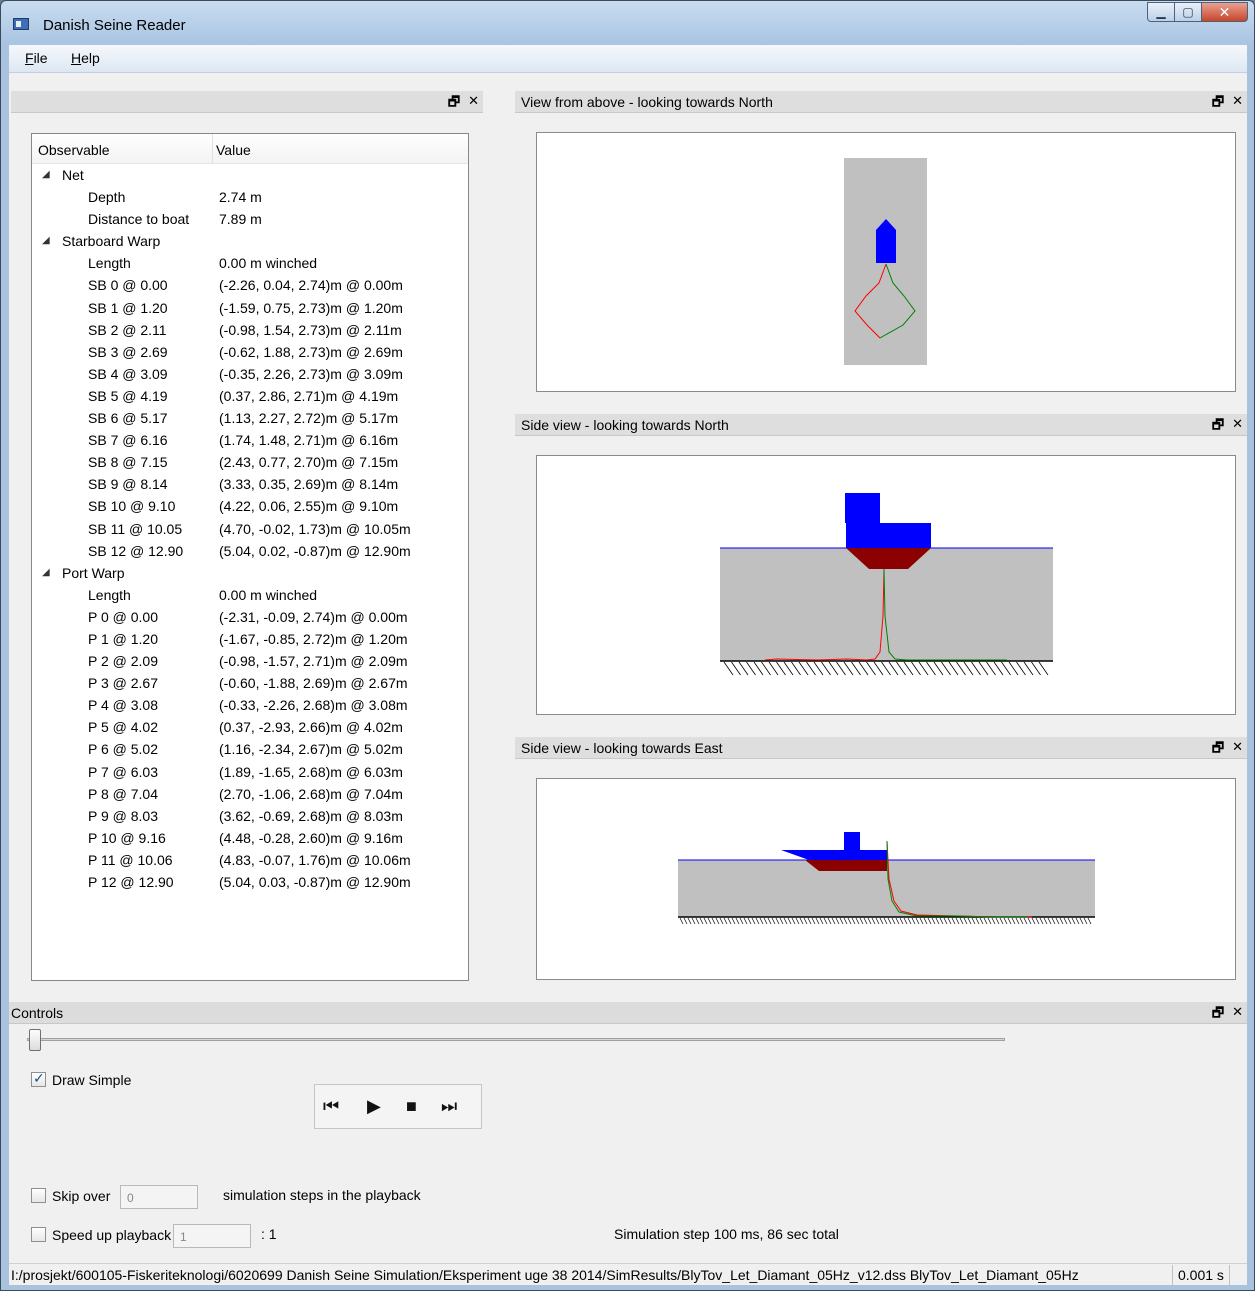  I want to click on tree-row: SB 2 @ 2.11 (-0.98, 1.54, 2.73)m @ 2.11m, so click(250, 330).